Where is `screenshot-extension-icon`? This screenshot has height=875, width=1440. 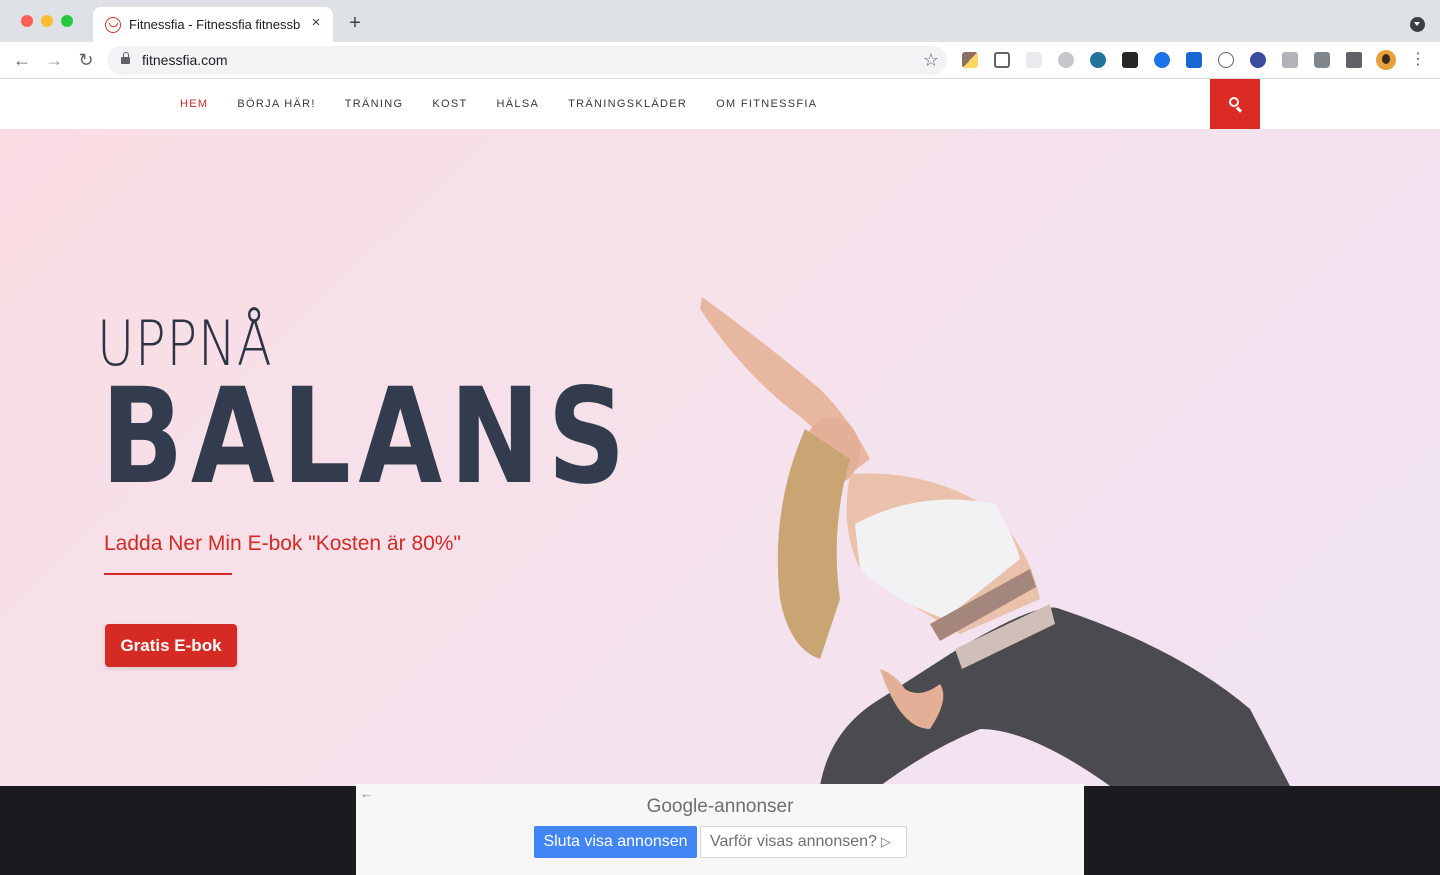 screenshot-extension-icon is located at coordinates (1002, 60).